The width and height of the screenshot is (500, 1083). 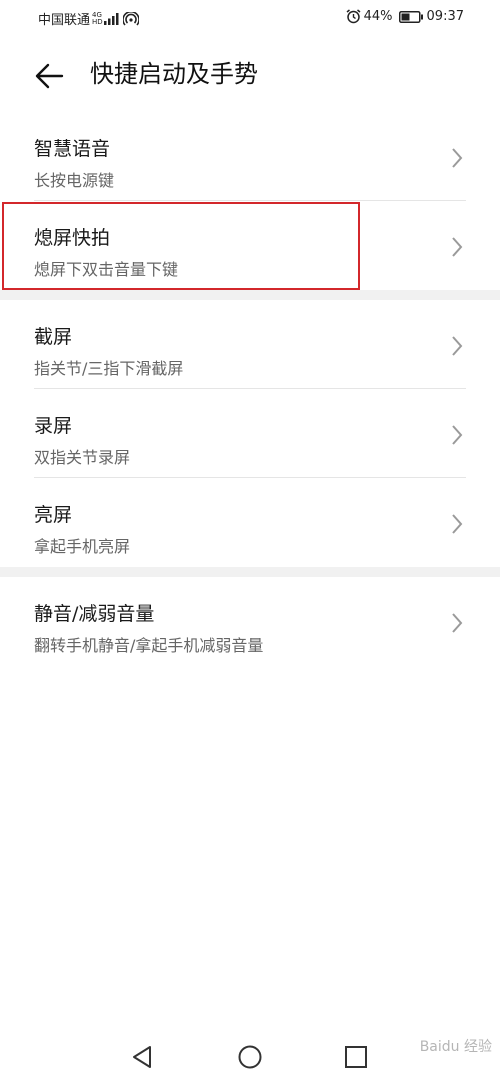 What do you see at coordinates (130, 18) in the screenshot?
I see `hotspot-icon` at bounding box center [130, 18].